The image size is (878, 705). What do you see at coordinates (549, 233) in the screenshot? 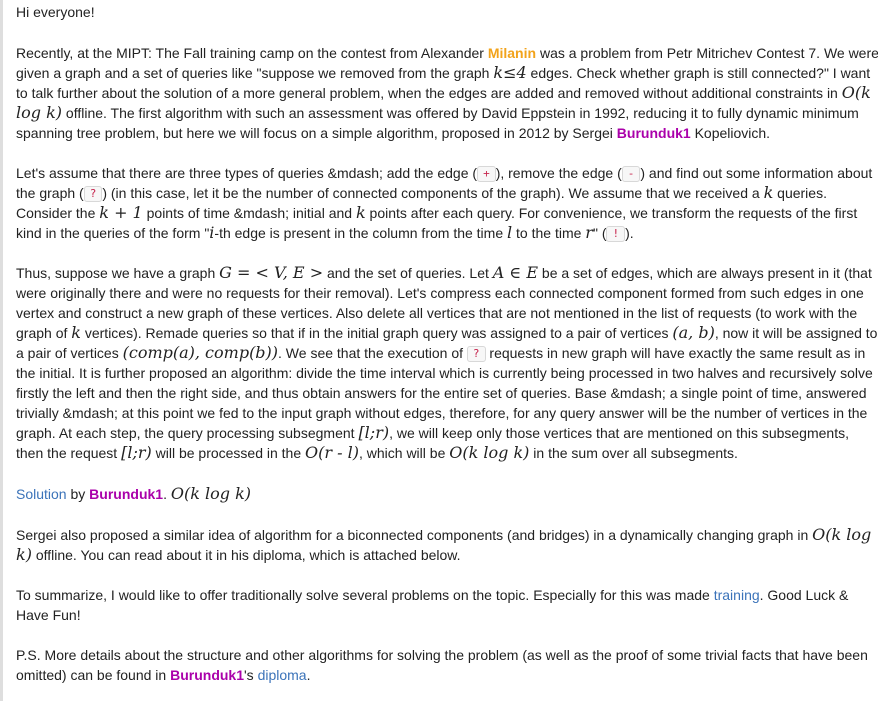
I see `text: to the time` at bounding box center [549, 233].